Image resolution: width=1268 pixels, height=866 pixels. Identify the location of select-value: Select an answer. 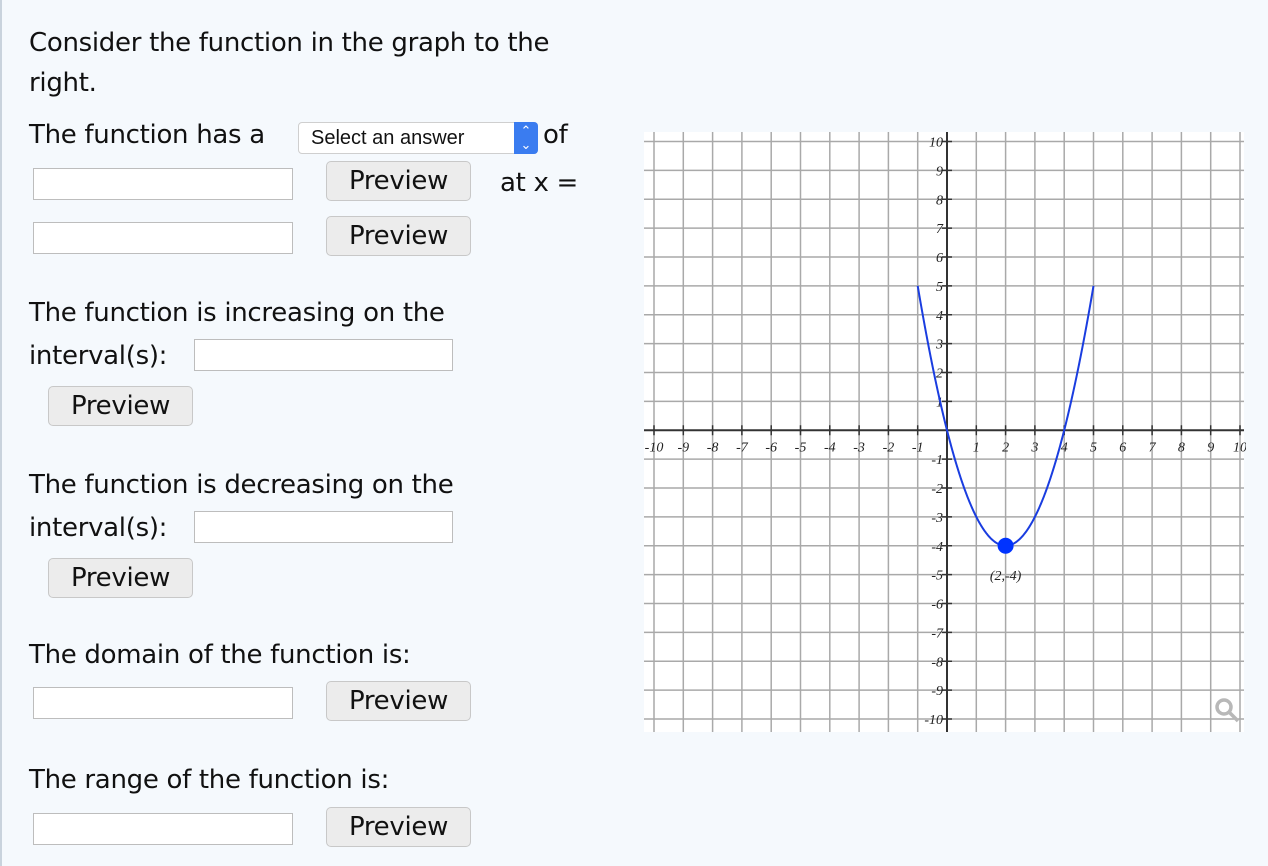
(388, 138).